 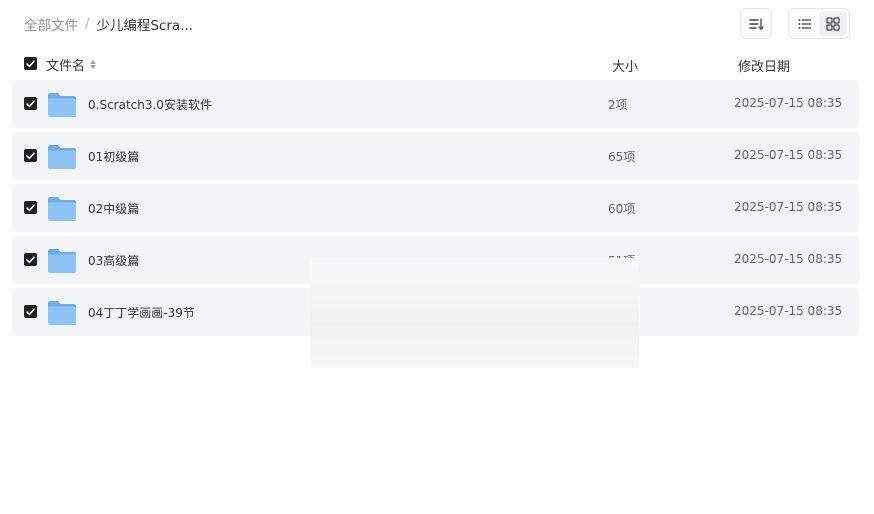 I want to click on file-size: 60项, so click(x=622, y=209).